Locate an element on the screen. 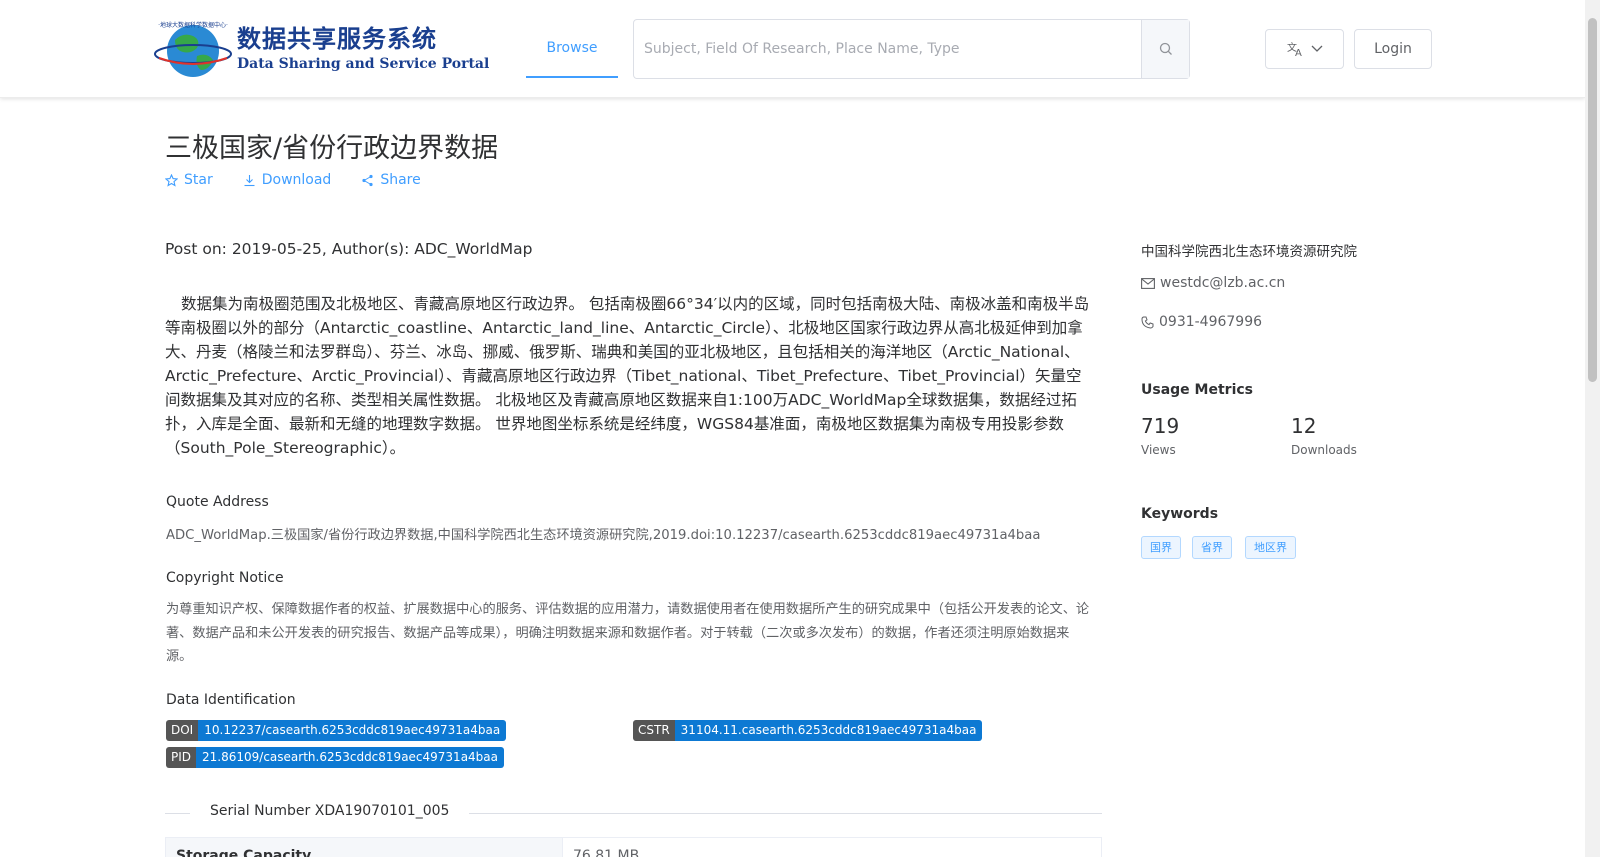  chevron-down-icon is located at coordinates (1316, 48).